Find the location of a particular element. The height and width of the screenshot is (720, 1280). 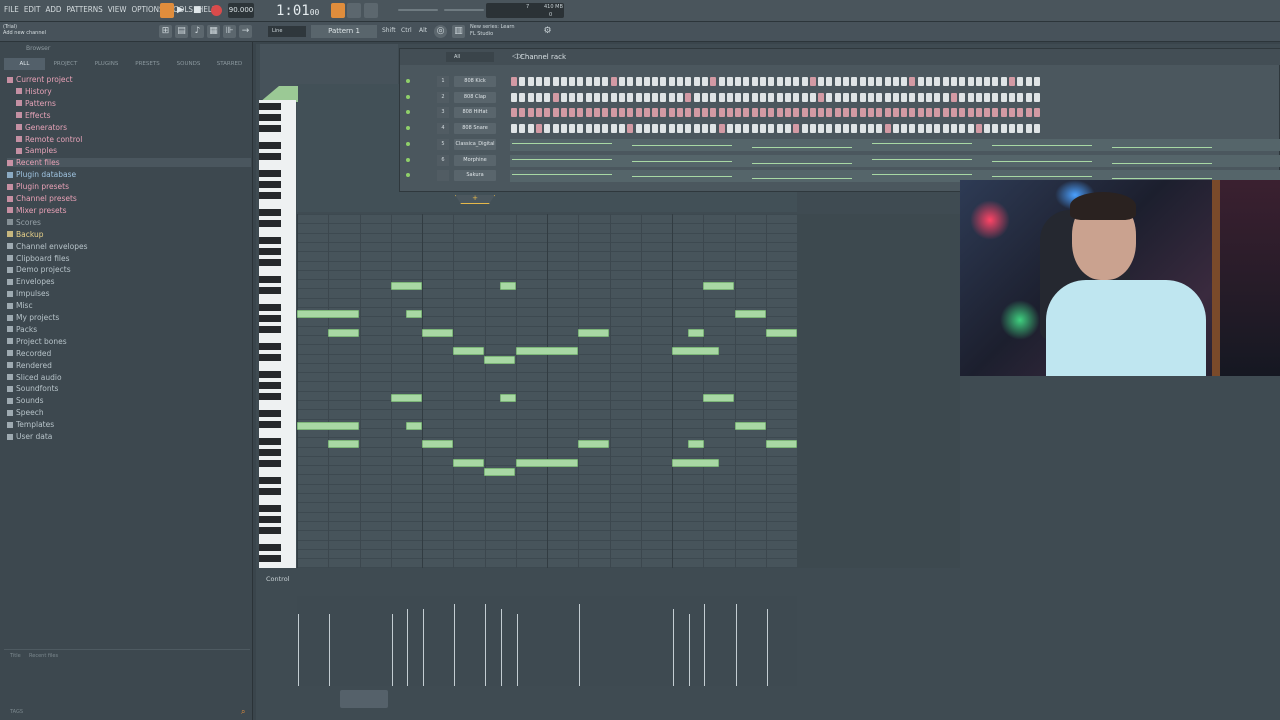

master-volume-slider is located at coordinates (464, 10).